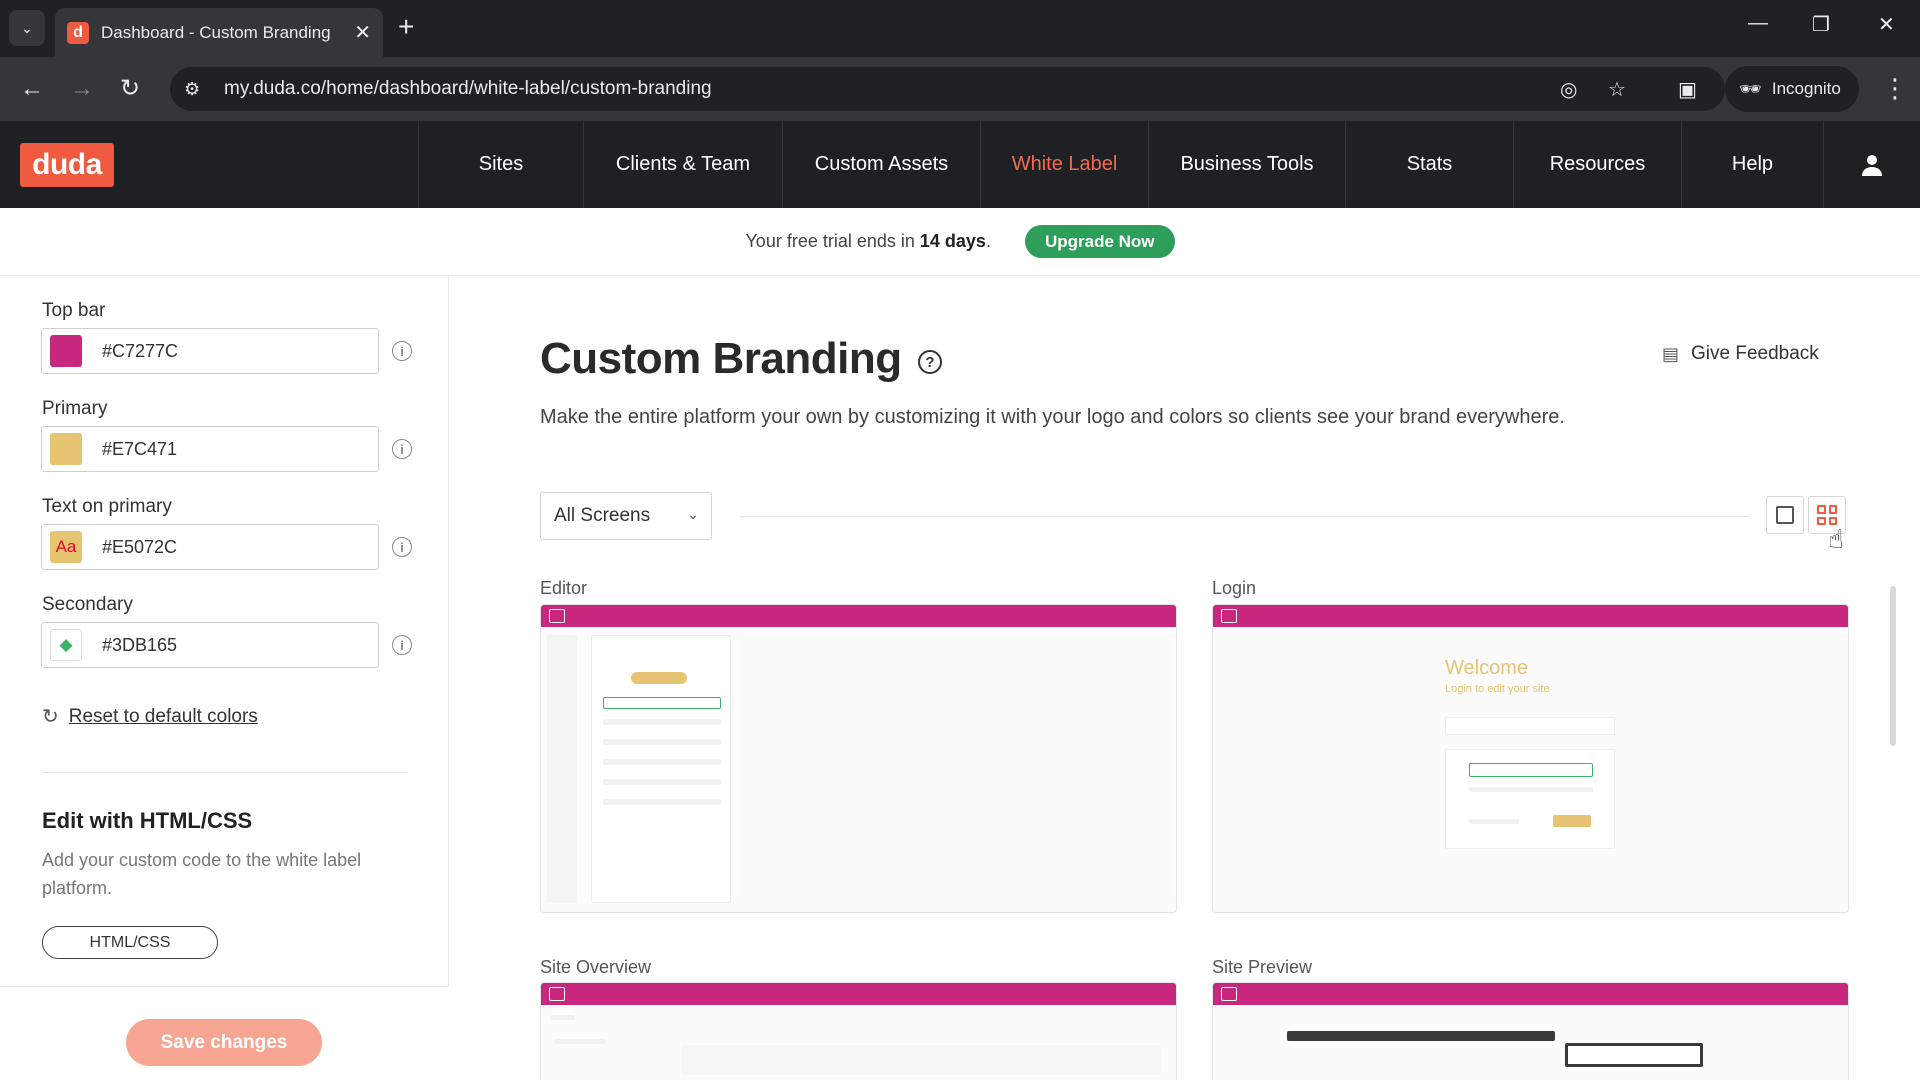  I want to click on secondary-swatch-icon: ◆, so click(66, 645).